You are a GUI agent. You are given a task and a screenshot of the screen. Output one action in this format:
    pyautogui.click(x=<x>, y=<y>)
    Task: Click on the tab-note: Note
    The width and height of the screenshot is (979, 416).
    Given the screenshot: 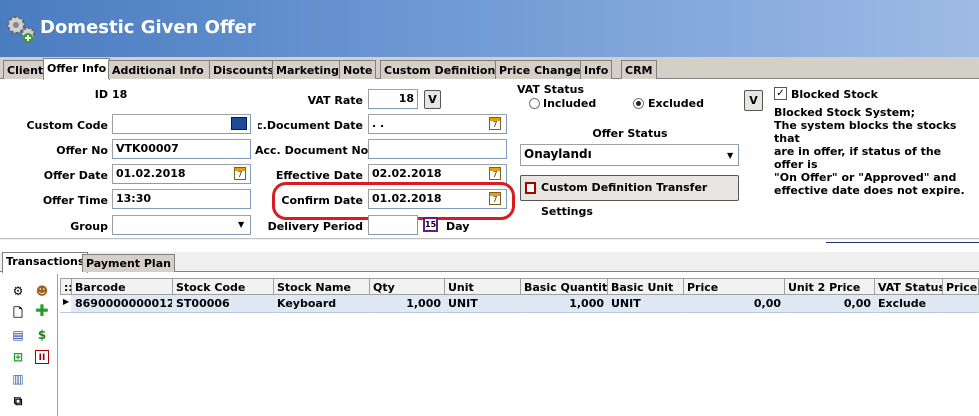 What is the action you would take?
    pyautogui.click(x=358, y=69)
    